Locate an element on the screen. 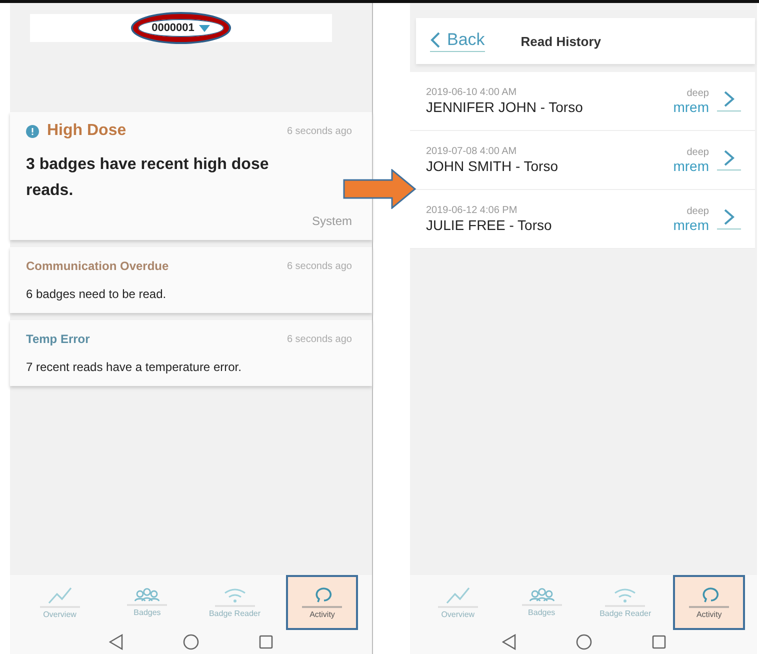  alert-message: 7 recent reads have a temperature error. is located at coordinates (134, 367).